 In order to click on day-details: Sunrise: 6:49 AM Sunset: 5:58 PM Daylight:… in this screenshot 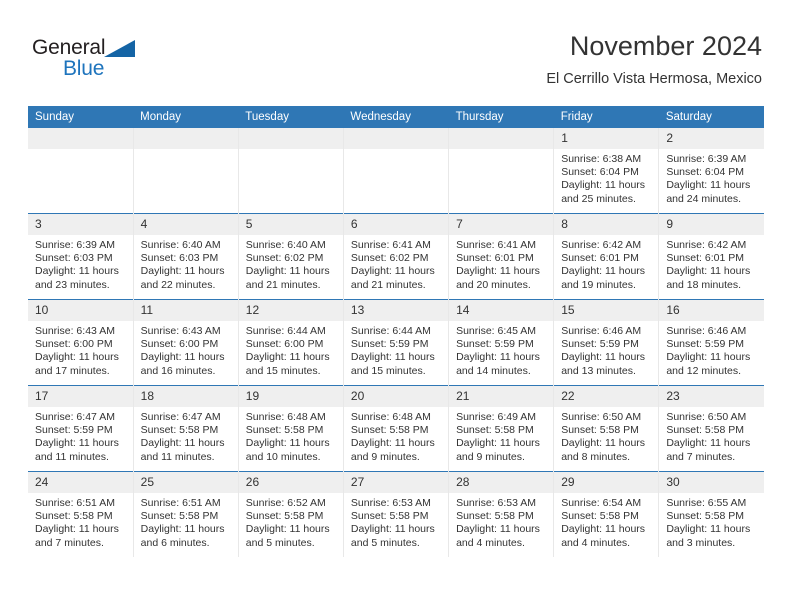, I will do `click(501, 435)`.